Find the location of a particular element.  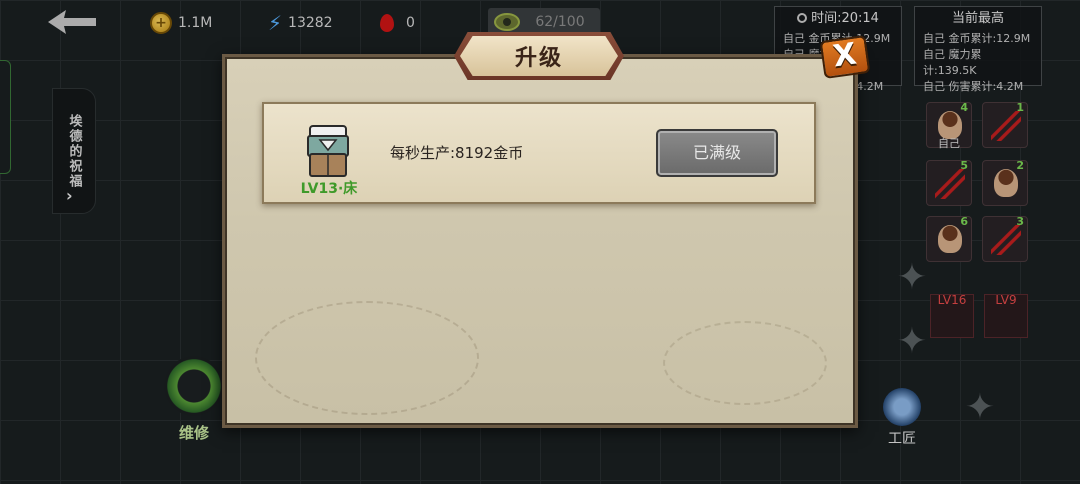

bed-icon is located at coordinates (328, 151).